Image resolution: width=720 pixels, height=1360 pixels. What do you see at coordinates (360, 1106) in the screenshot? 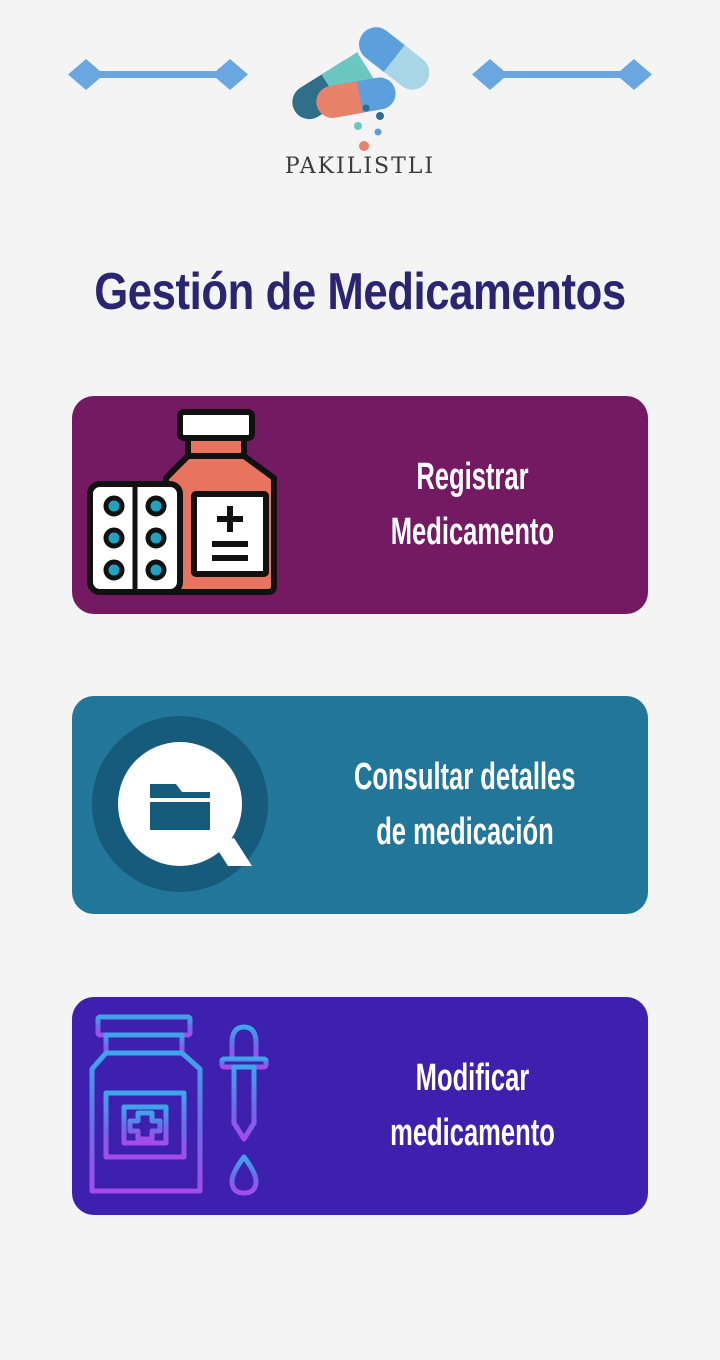
I see `modify-medication-button: Modificar medicamento` at bounding box center [360, 1106].